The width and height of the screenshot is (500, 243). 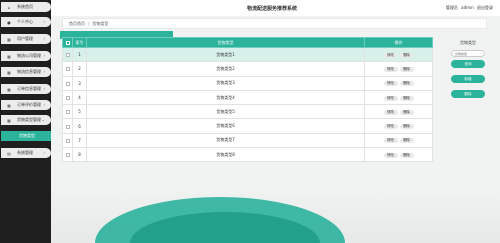 I want to click on row-type: 货物类型5, so click(x=225, y=112).